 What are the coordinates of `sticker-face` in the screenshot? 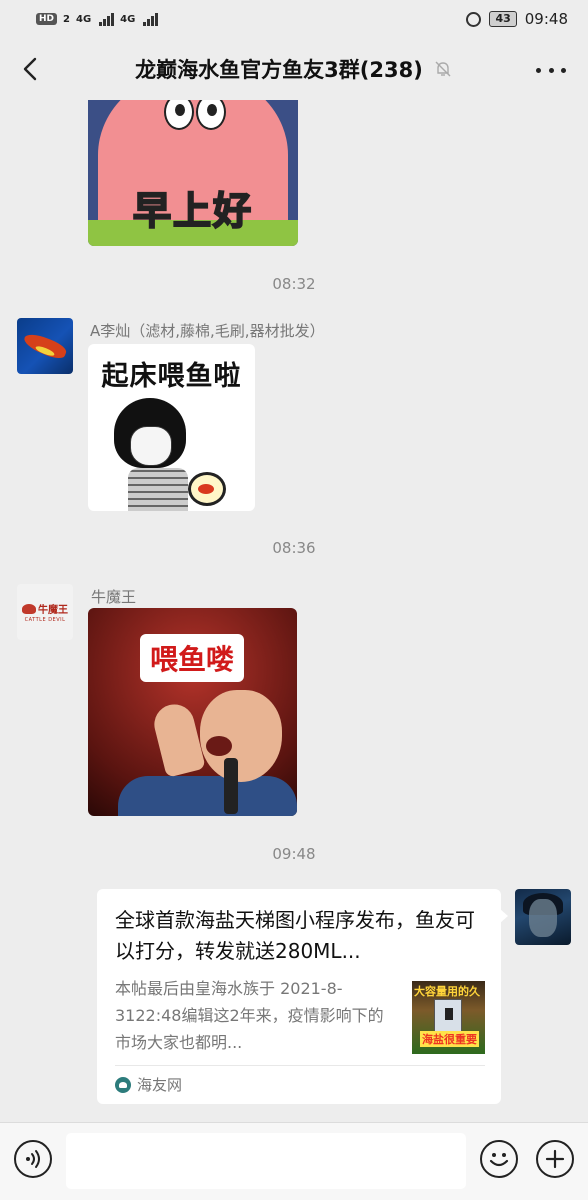 It's located at (151, 446).